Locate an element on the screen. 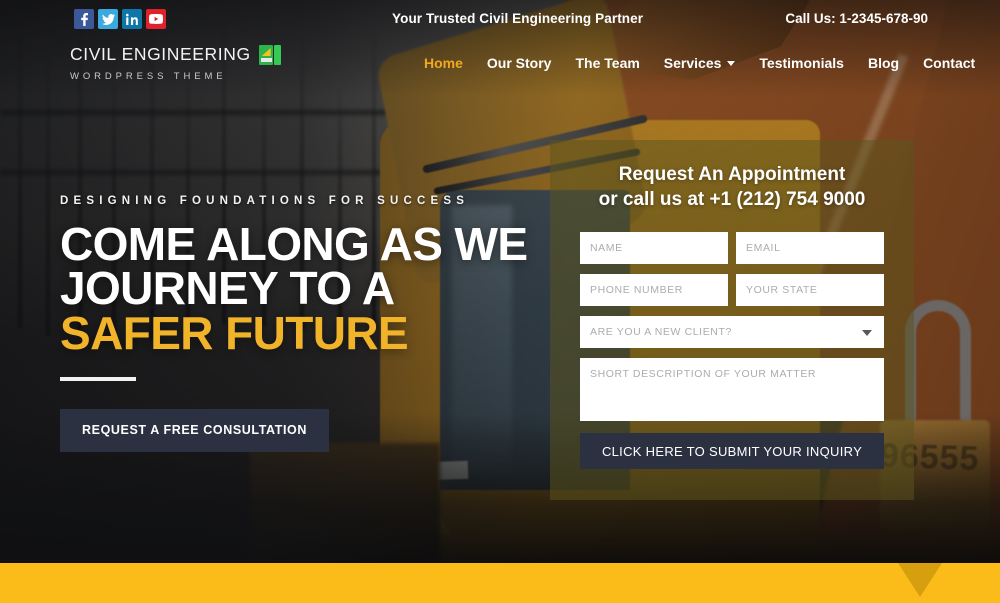 The image size is (1000, 603). nav-item-blog: Blog is located at coordinates (883, 63).